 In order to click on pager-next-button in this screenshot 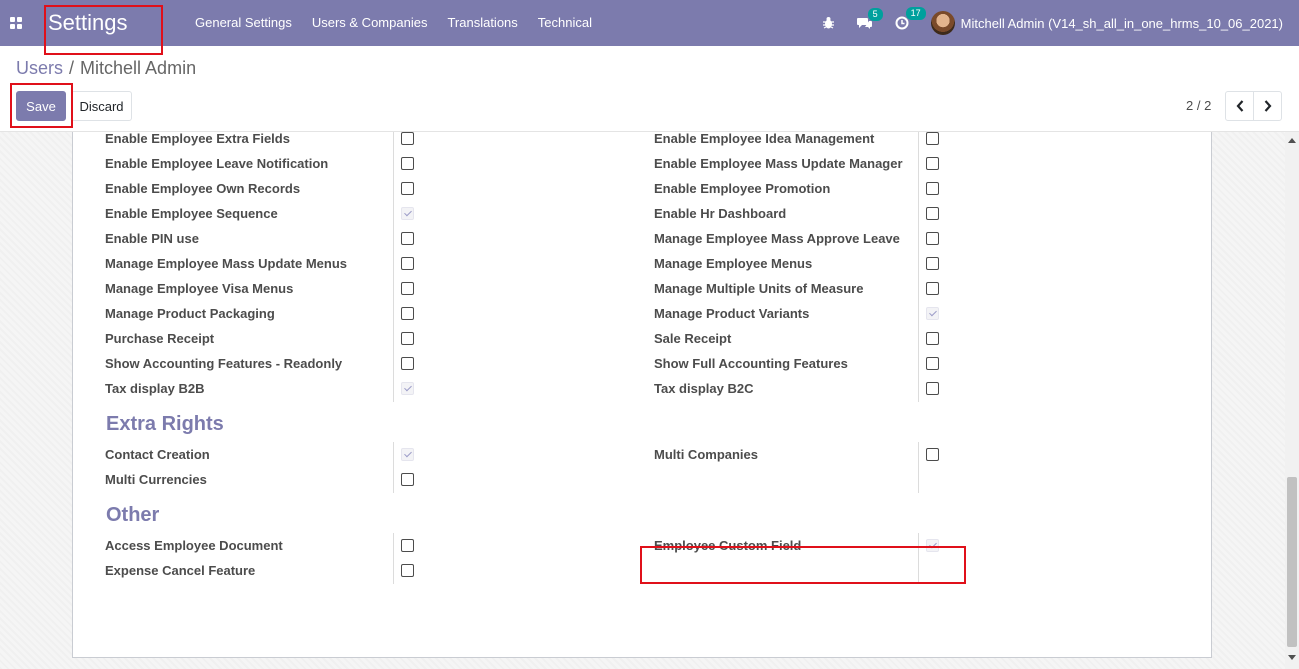, I will do `click(1267, 106)`.